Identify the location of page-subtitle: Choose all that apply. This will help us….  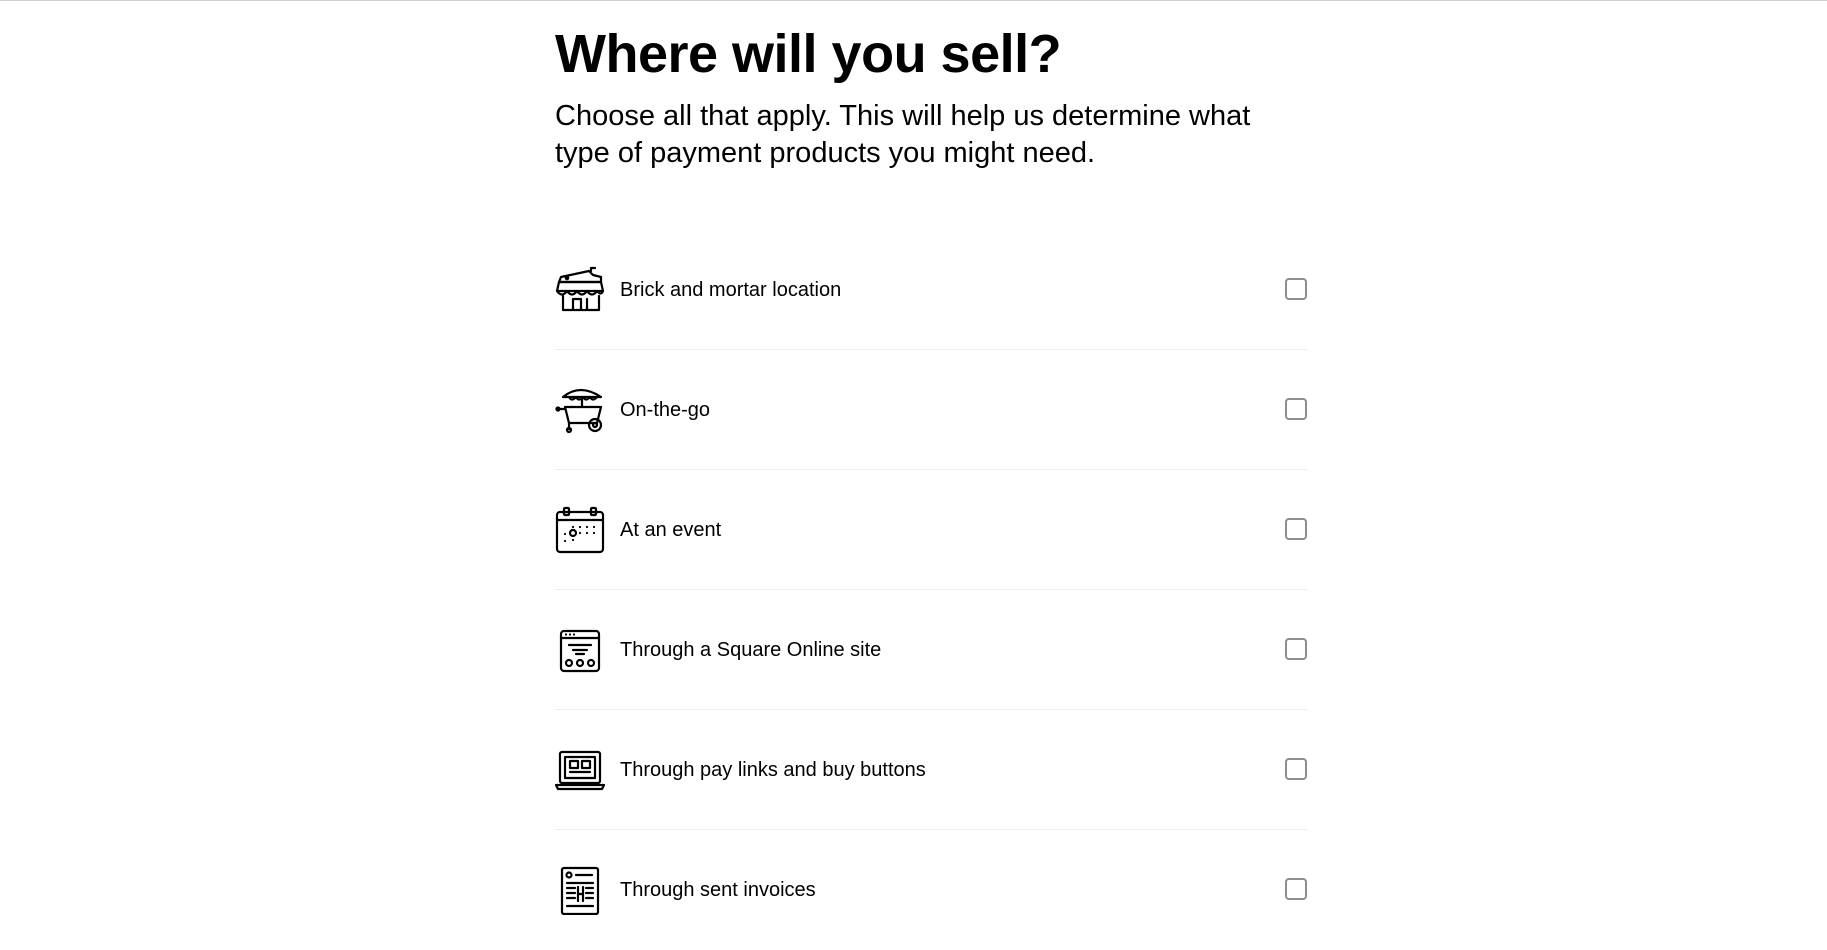
(903, 134).